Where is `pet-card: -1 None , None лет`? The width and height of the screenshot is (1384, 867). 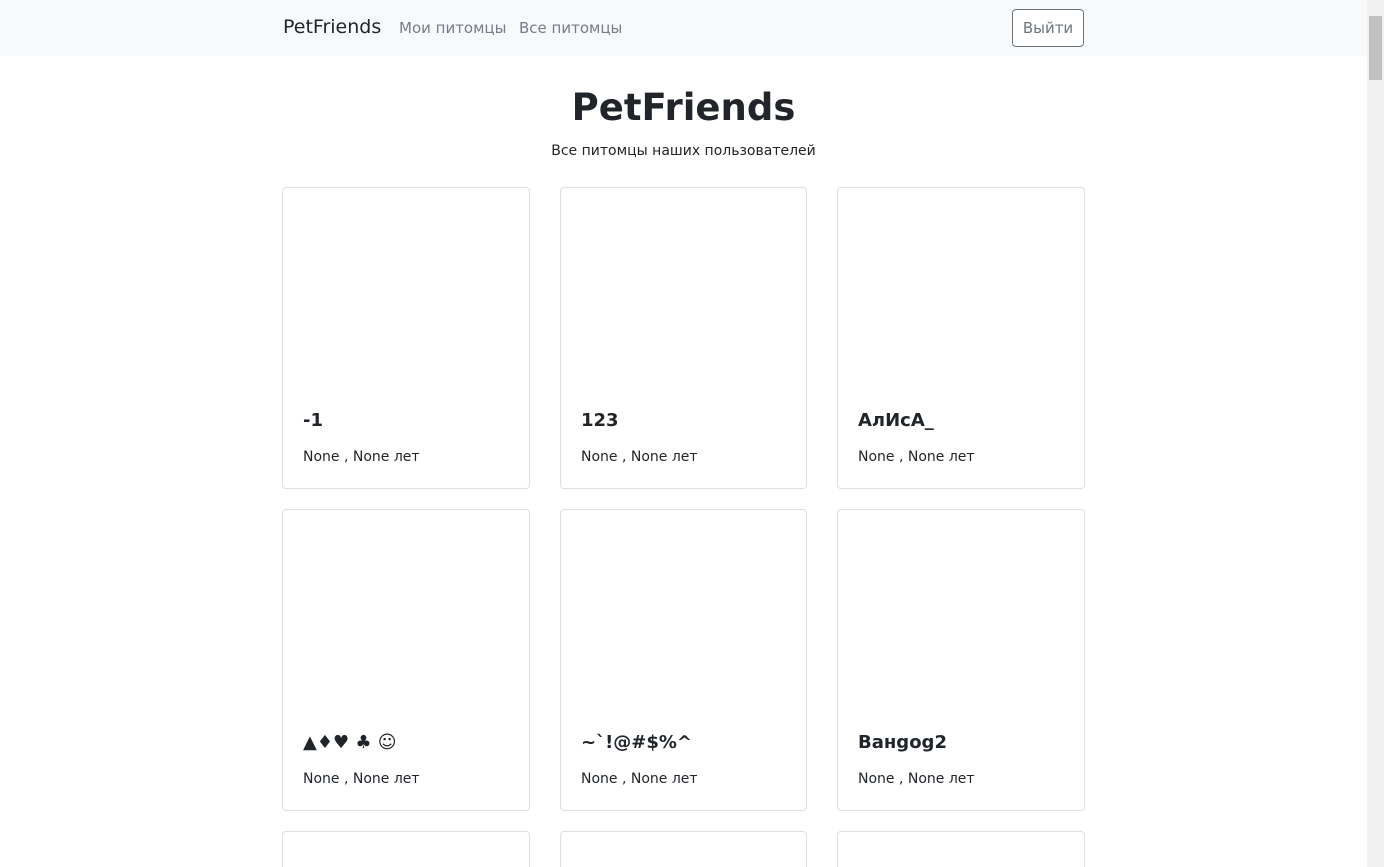 pet-card: -1 None , None лет is located at coordinates (406, 338).